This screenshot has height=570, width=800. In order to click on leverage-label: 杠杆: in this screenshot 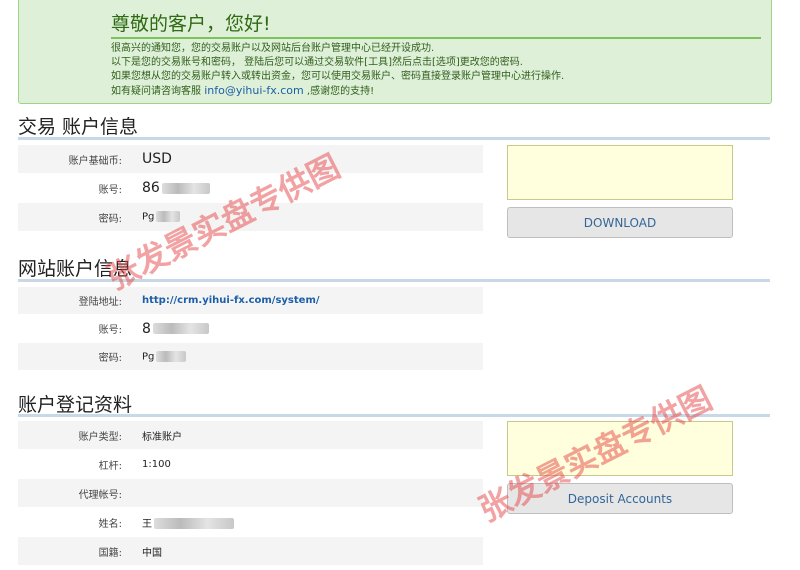, I will do `click(110, 466)`.